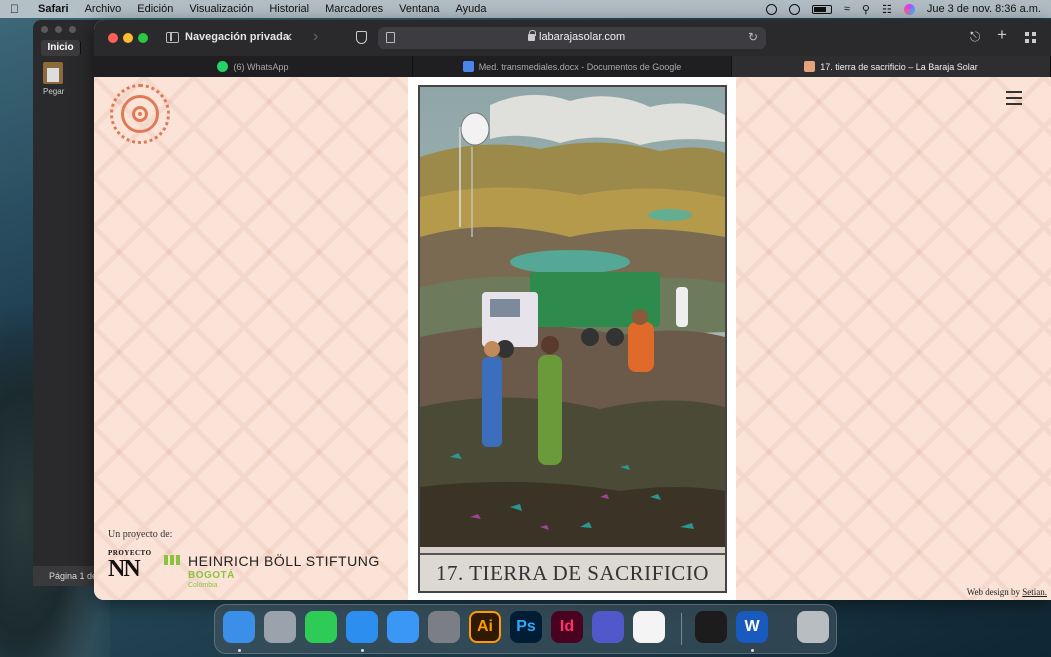  I want to click on dock: Ai Ps Id W, so click(525, 629).